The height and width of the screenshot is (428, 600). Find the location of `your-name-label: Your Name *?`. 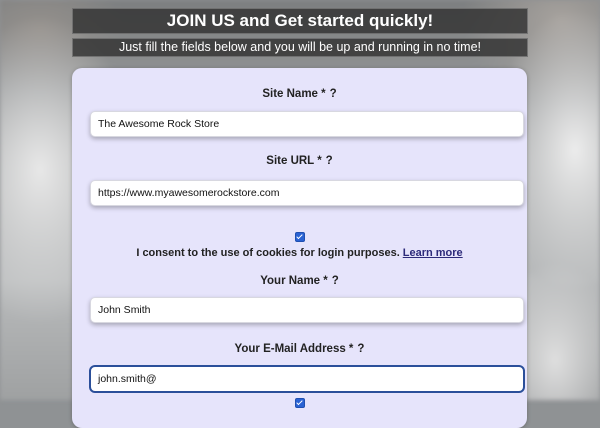

your-name-label: Your Name *? is located at coordinates (299, 281).